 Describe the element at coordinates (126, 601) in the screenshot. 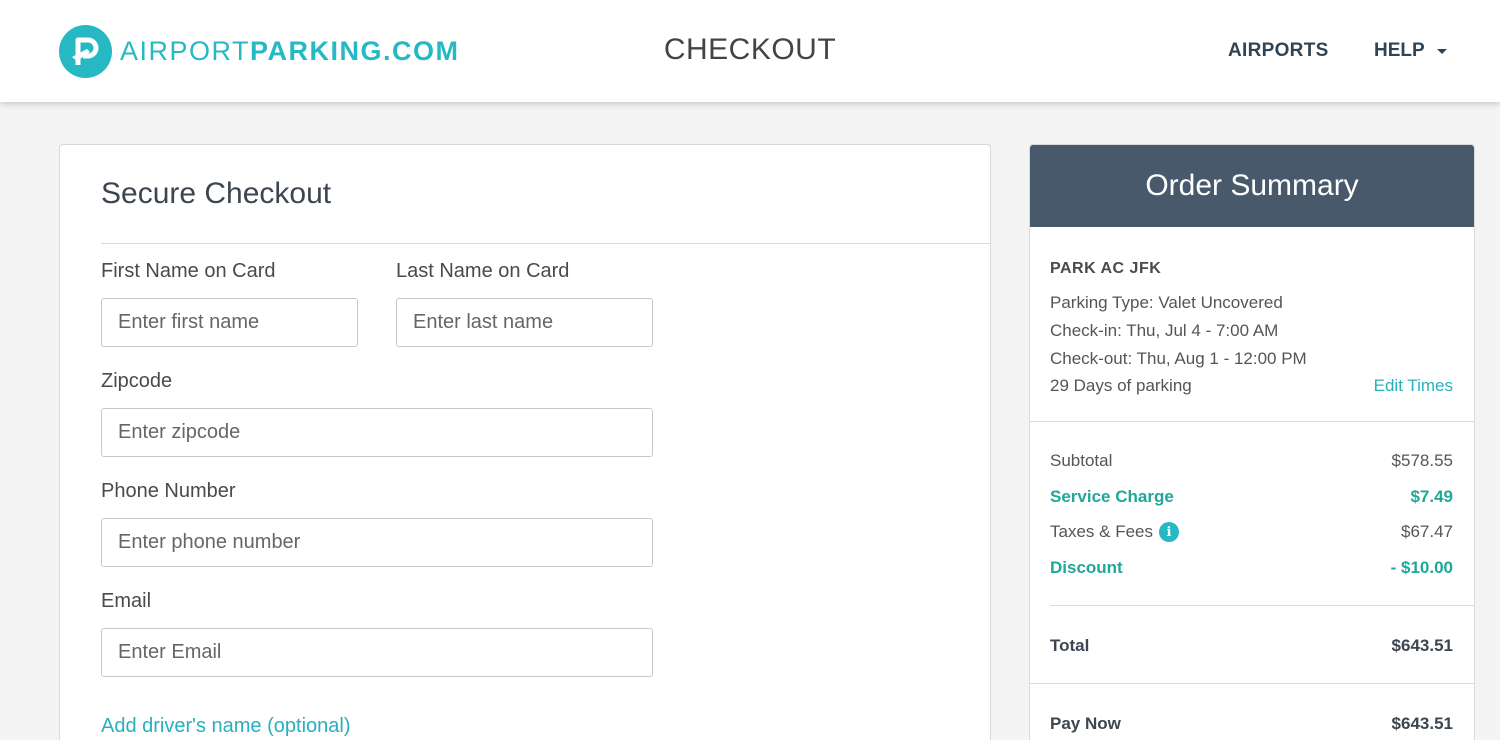

I see `email-label: Email` at that location.